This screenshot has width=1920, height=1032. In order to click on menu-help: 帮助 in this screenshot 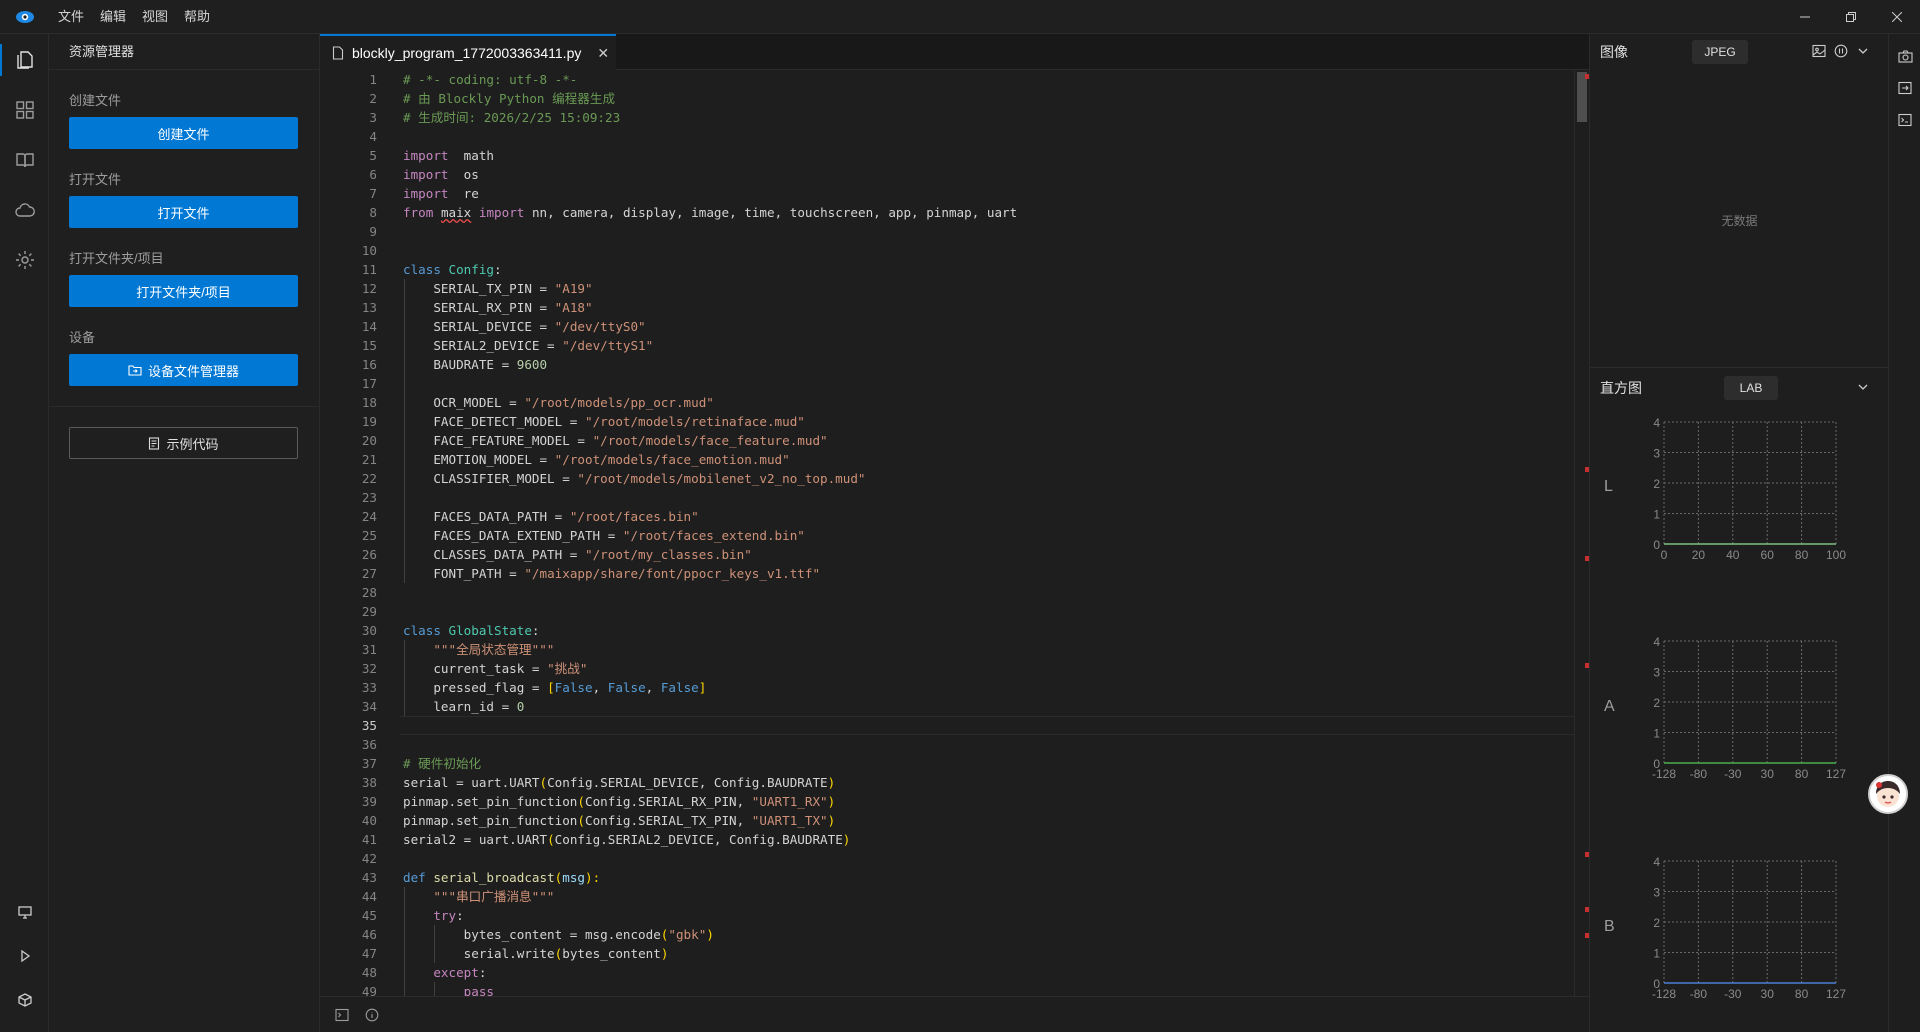, I will do `click(197, 17)`.